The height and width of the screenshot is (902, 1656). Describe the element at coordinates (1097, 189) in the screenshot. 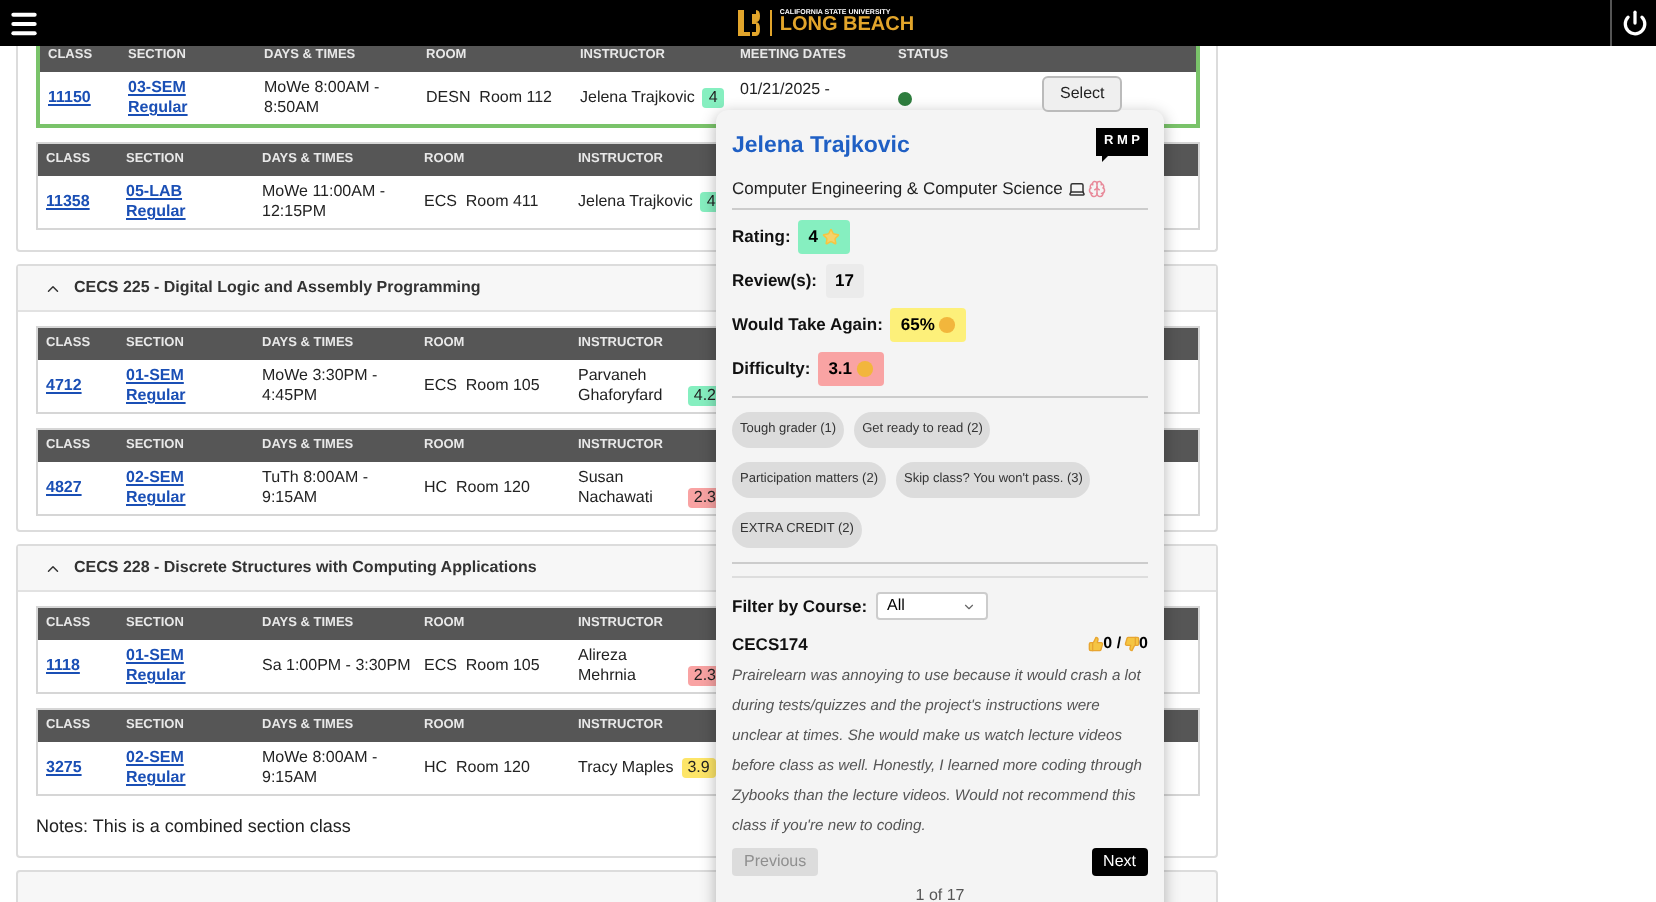

I see `brain-icon` at that location.